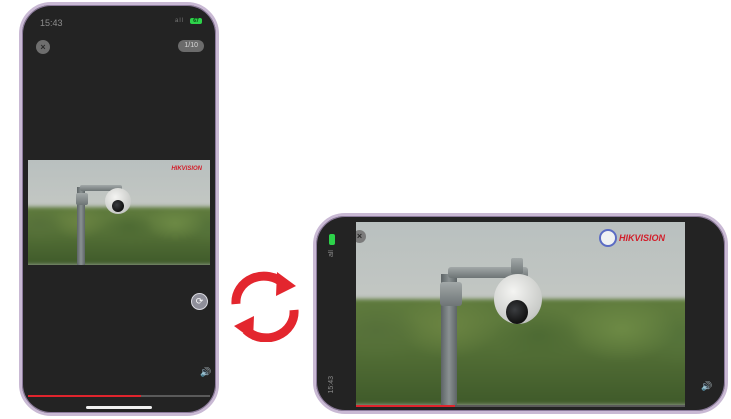  I want to click on video-player: HIKVISION, so click(119, 212).